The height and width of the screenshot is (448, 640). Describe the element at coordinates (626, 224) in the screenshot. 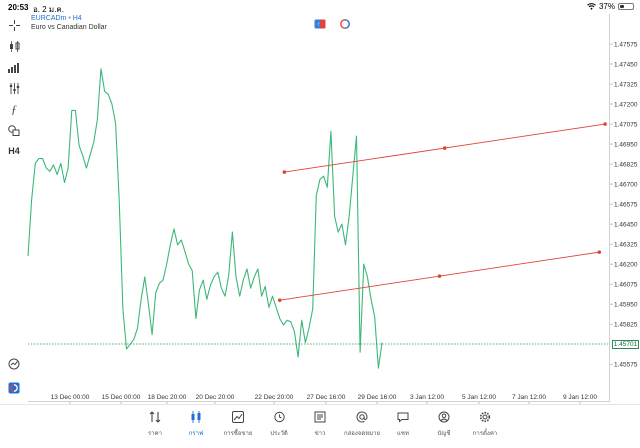

I see `price-axis-label: 1.46450` at that location.